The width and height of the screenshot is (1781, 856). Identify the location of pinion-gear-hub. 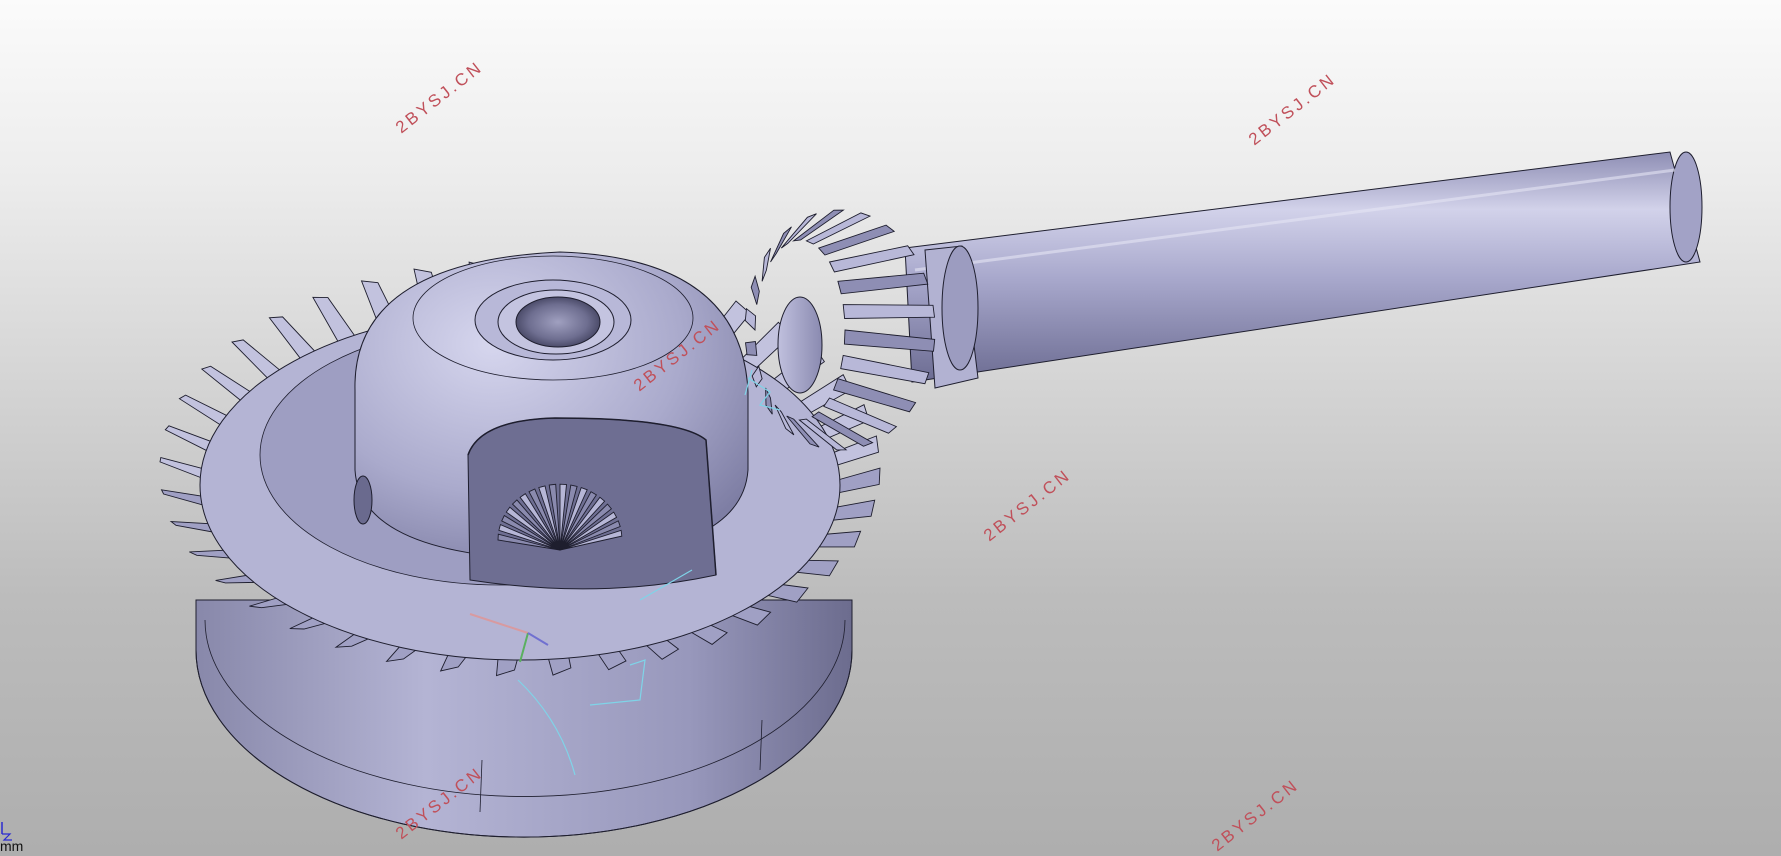
(800, 345).